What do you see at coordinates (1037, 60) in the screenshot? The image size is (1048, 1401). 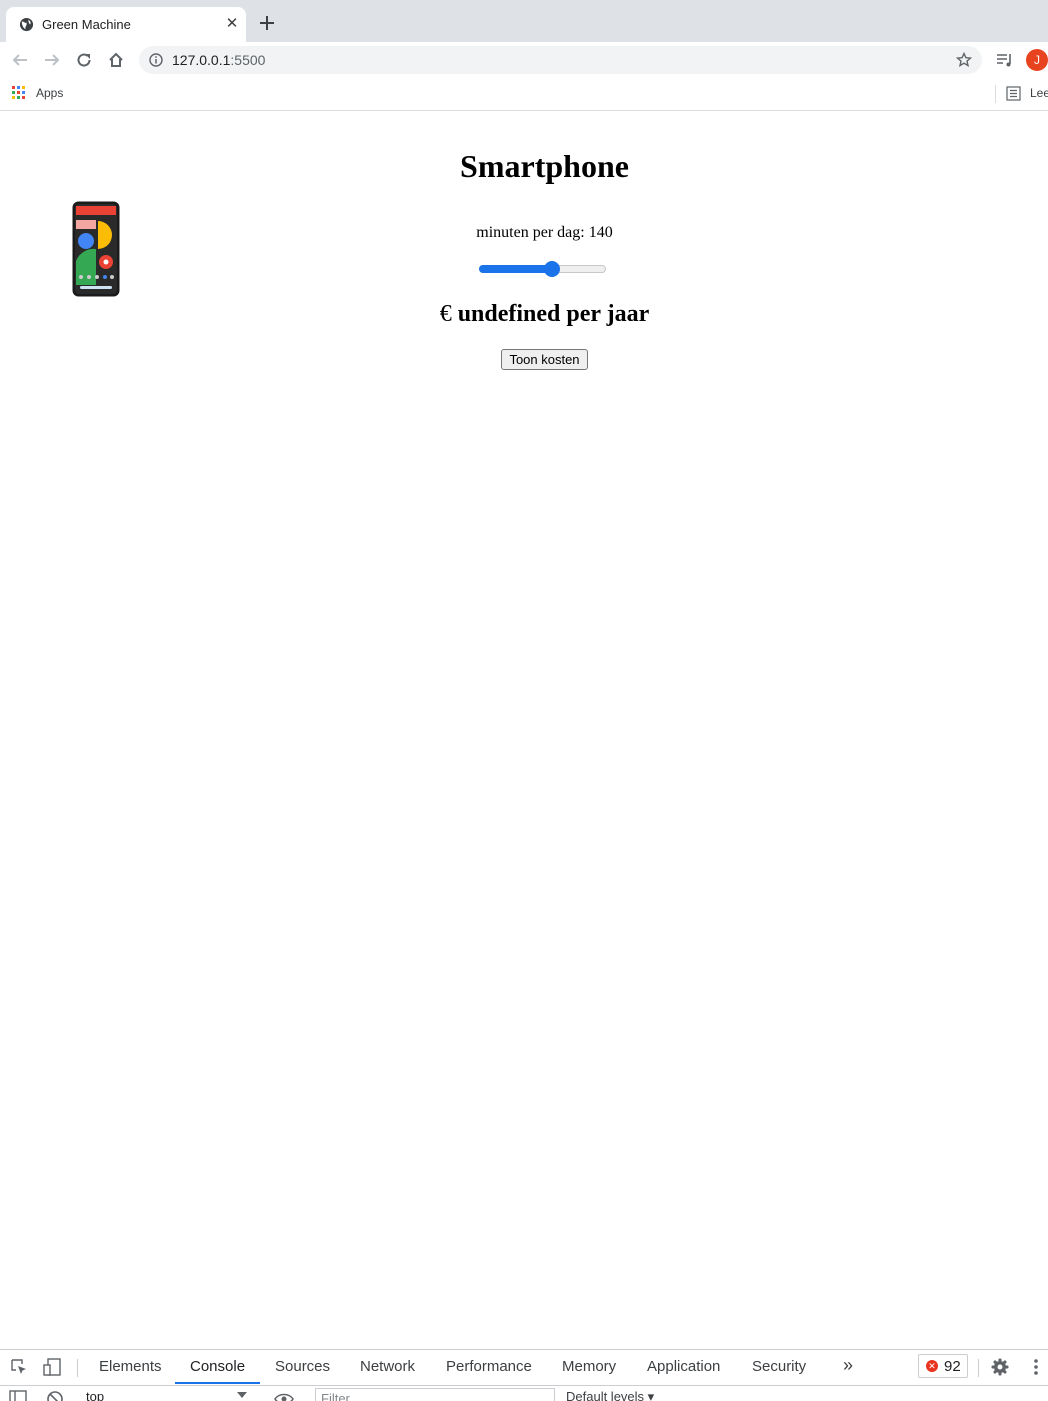 I see `profile-avatar: J` at bounding box center [1037, 60].